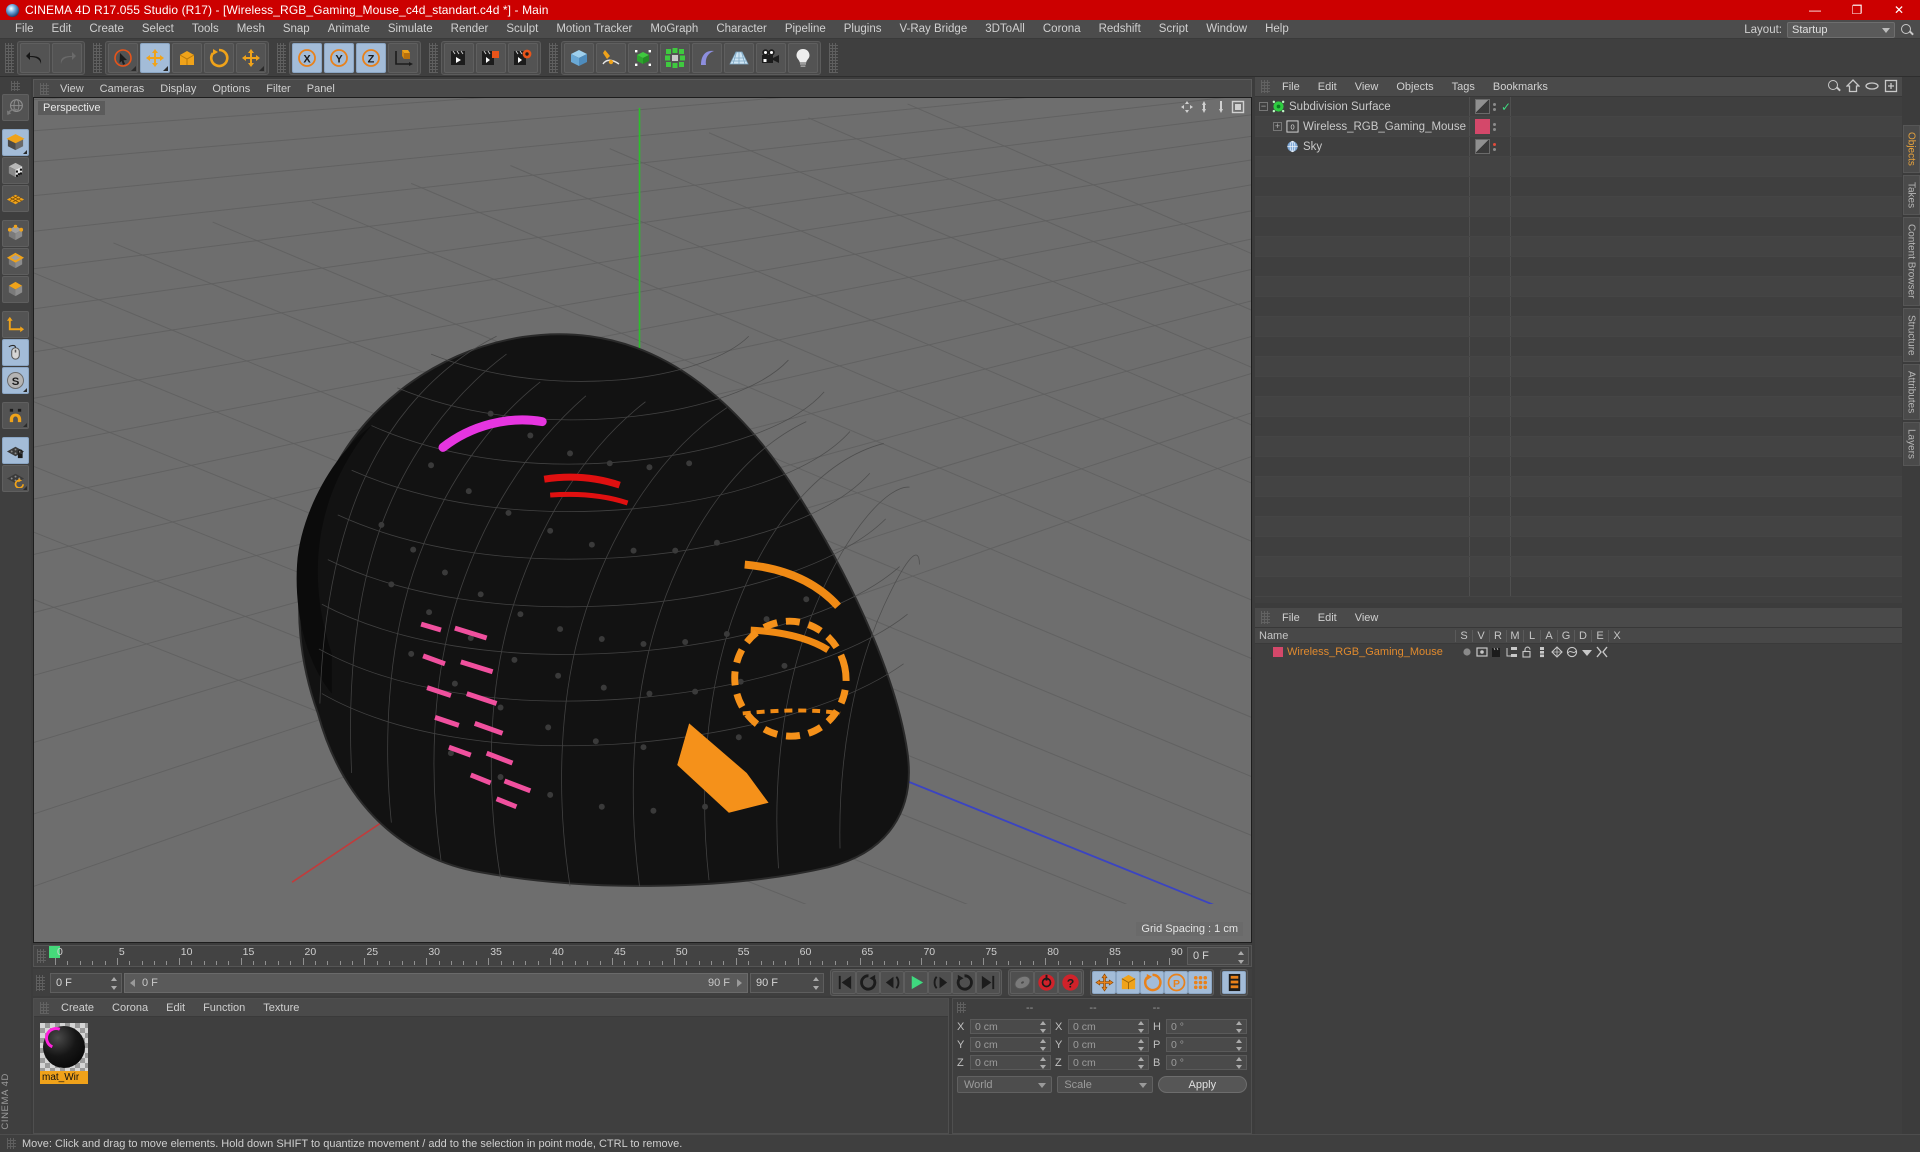 The width and height of the screenshot is (1920, 1152). Describe the element at coordinates (863, 29) in the screenshot. I see `menu-plugins: Plugins` at that location.